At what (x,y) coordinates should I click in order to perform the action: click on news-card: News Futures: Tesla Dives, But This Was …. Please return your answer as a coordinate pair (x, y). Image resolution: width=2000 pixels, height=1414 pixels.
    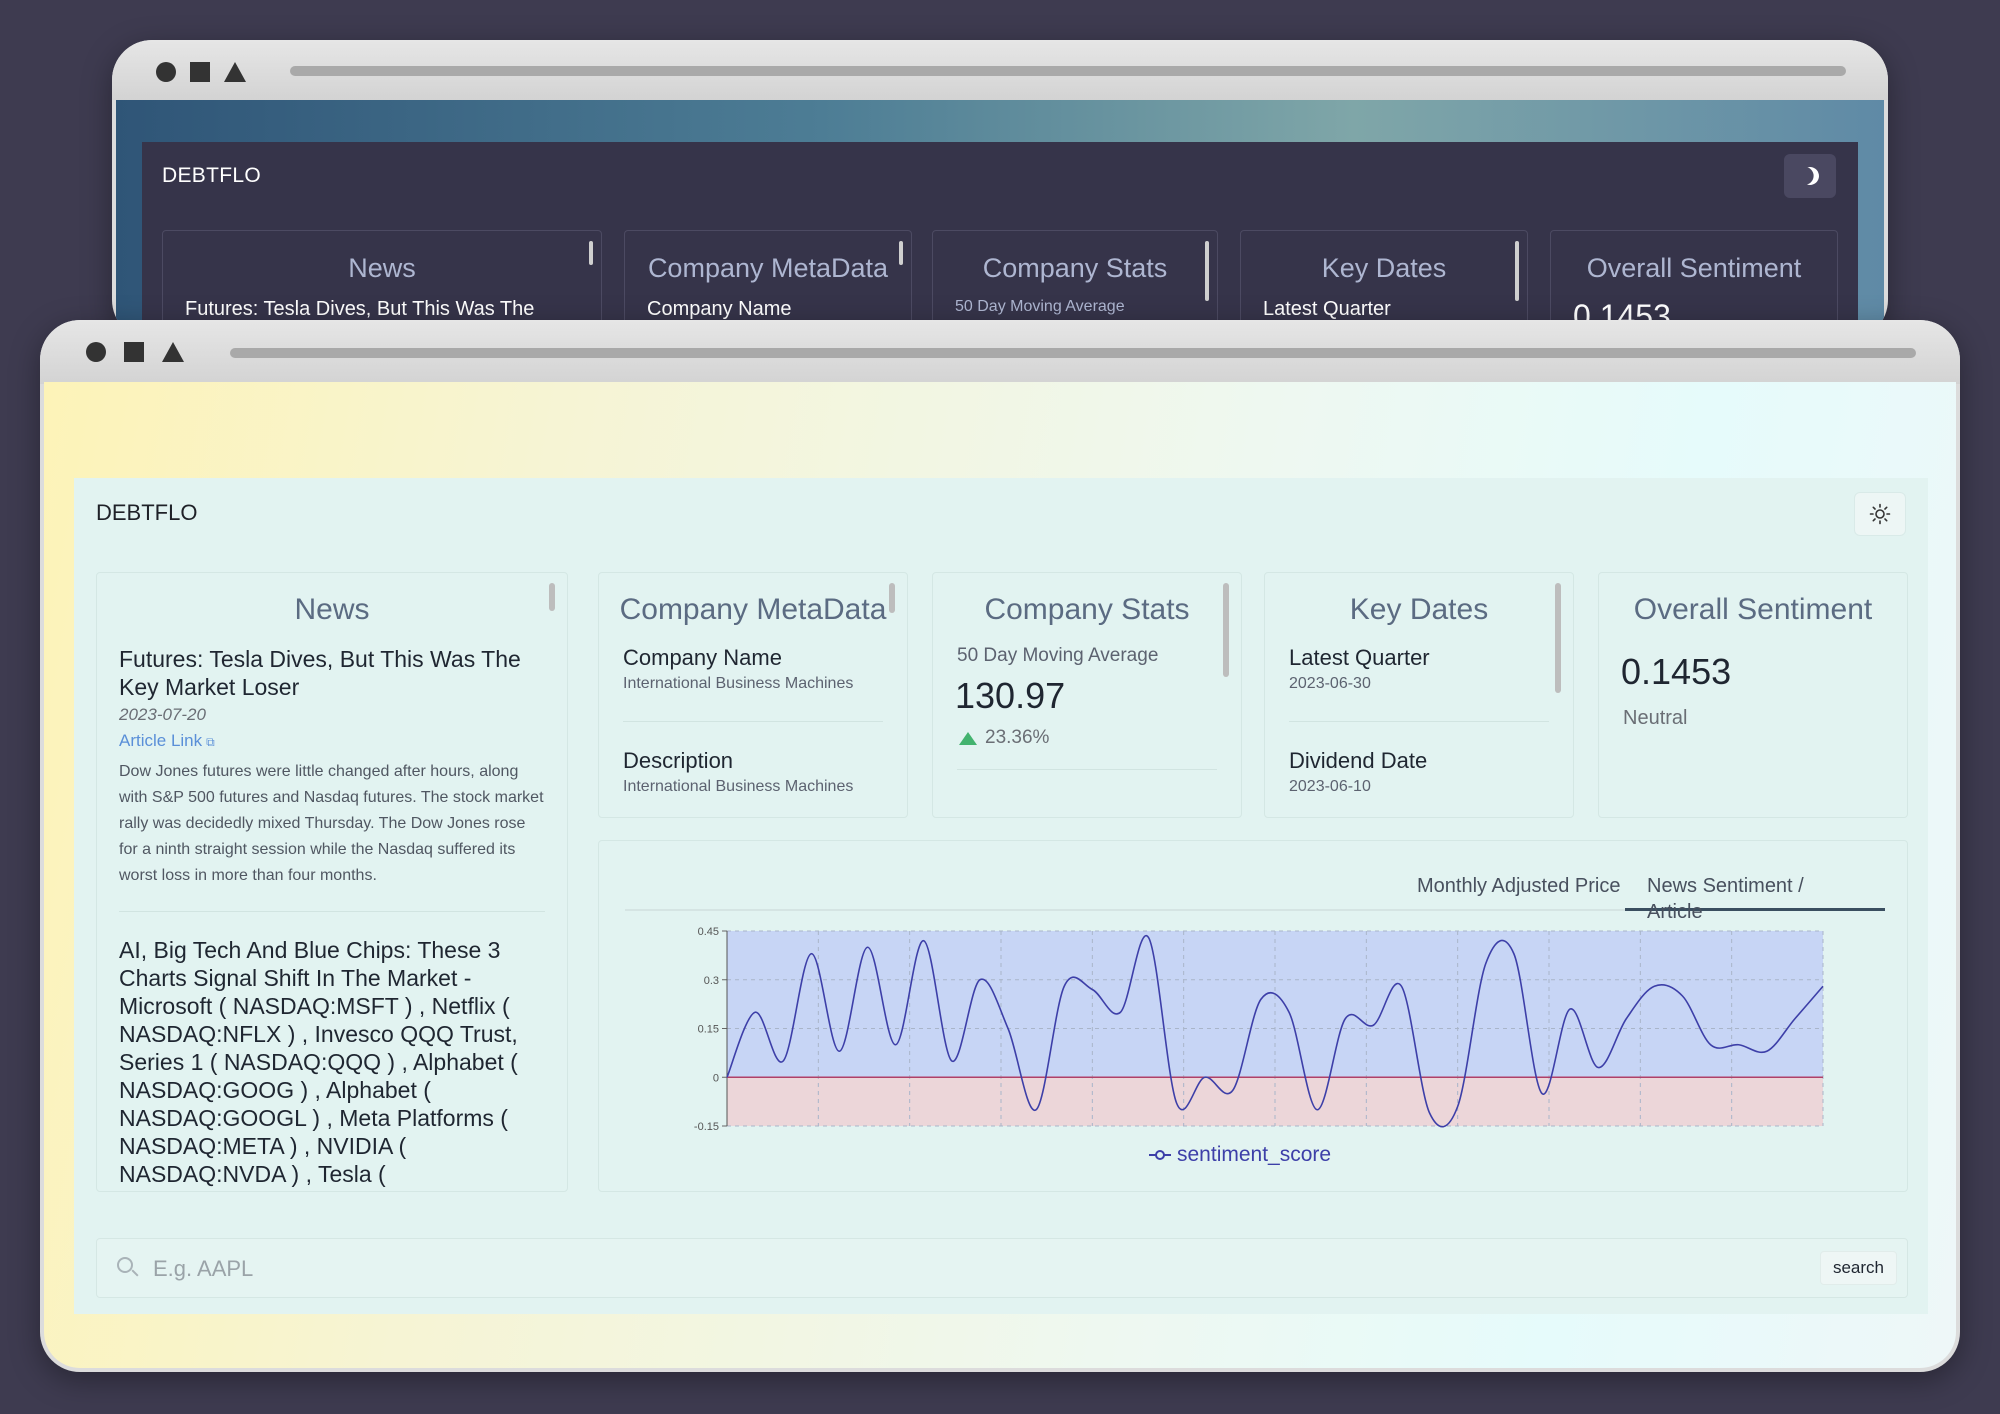
    Looking at the image, I should click on (332, 882).